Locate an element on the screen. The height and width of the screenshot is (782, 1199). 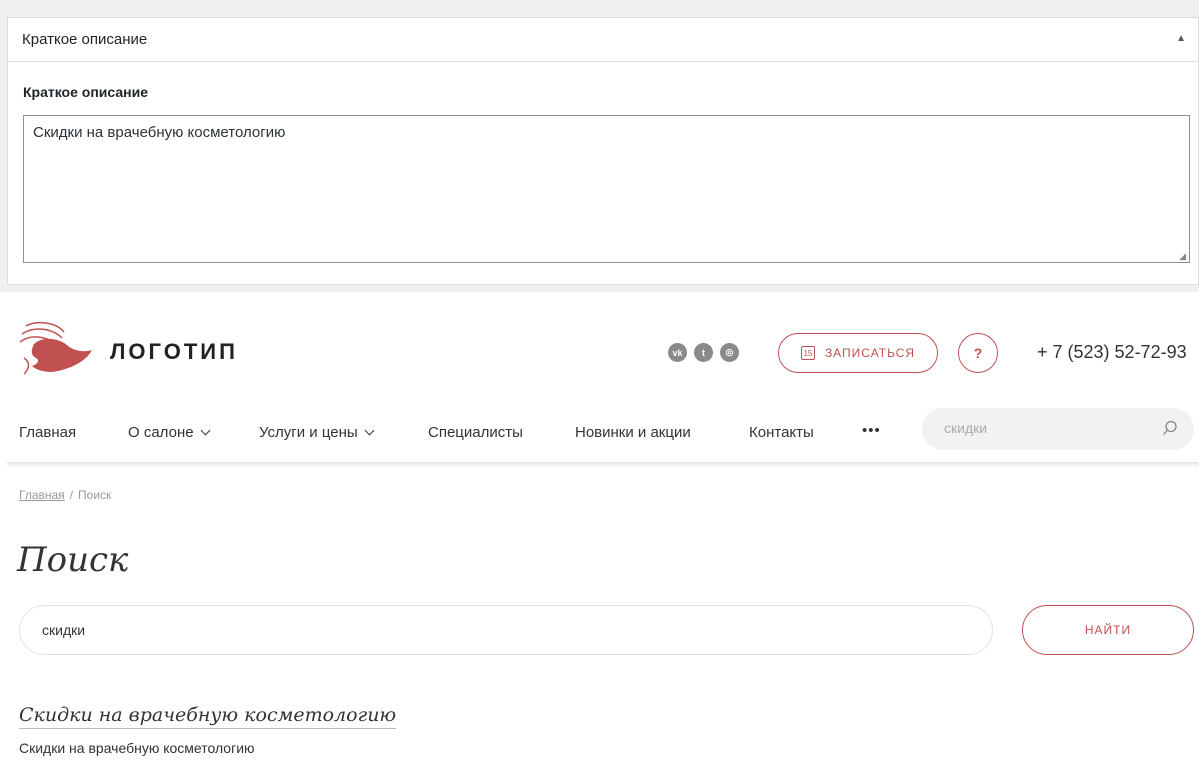
search-input is located at coordinates (492, 630).